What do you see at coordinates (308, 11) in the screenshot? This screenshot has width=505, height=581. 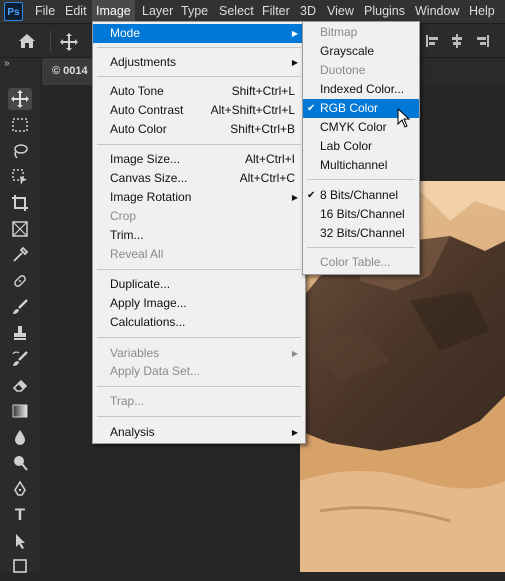 I see `menu-3d: 3D` at bounding box center [308, 11].